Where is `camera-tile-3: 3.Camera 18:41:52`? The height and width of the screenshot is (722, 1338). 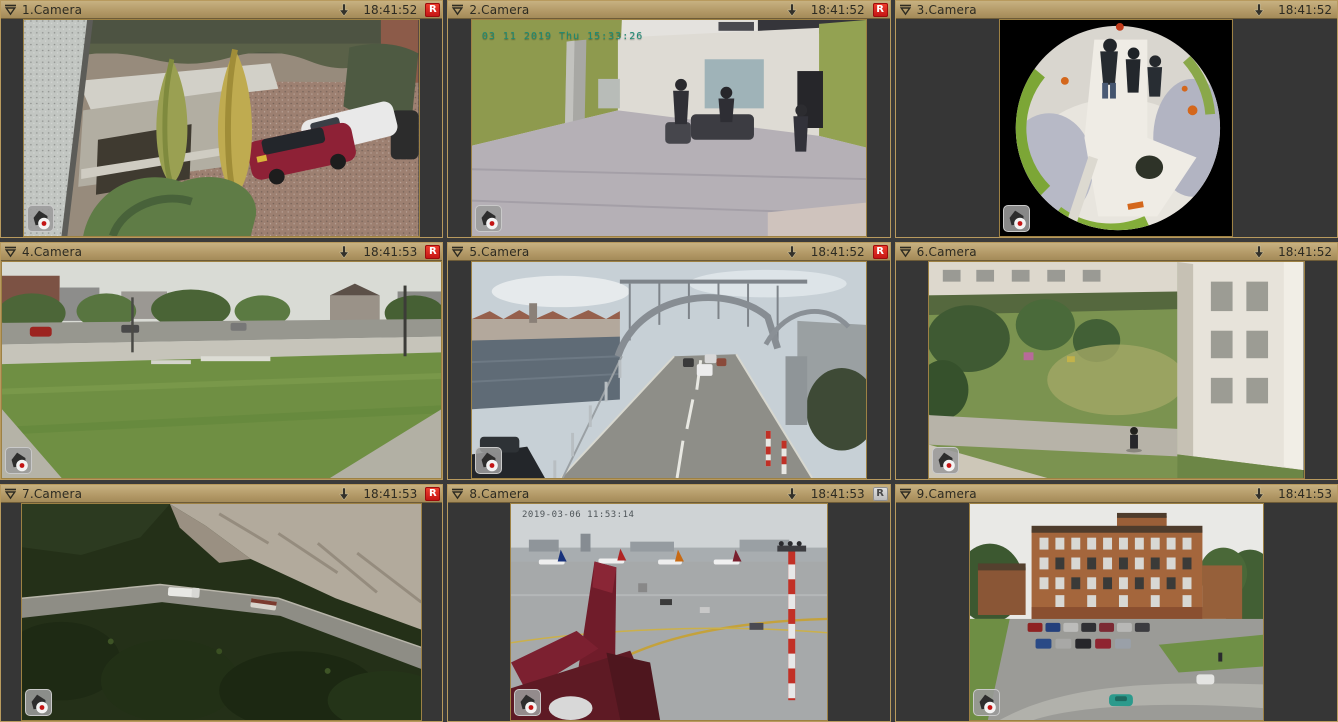
camera-tile-3: 3.Camera 18:41:52 is located at coordinates (1116, 119).